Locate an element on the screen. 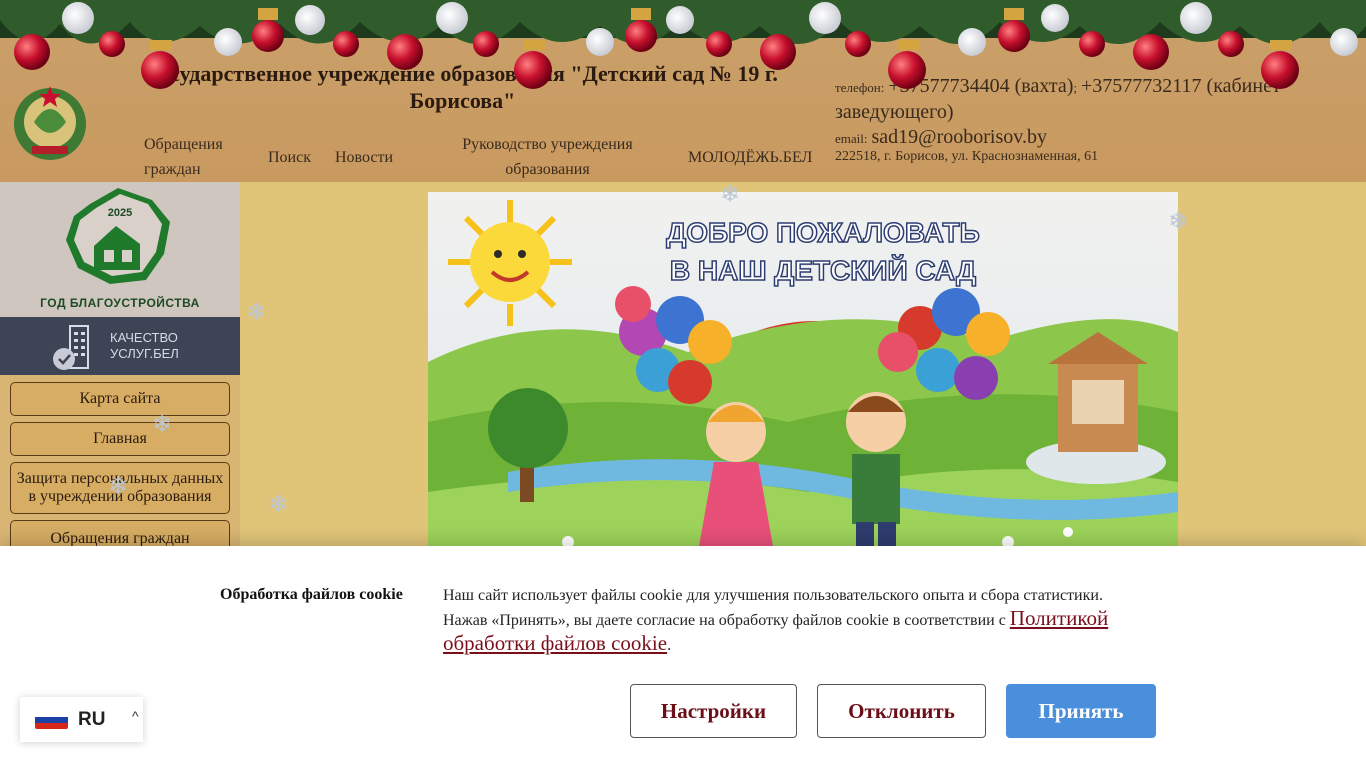  cookie-text-end: . is located at coordinates (669, 645).